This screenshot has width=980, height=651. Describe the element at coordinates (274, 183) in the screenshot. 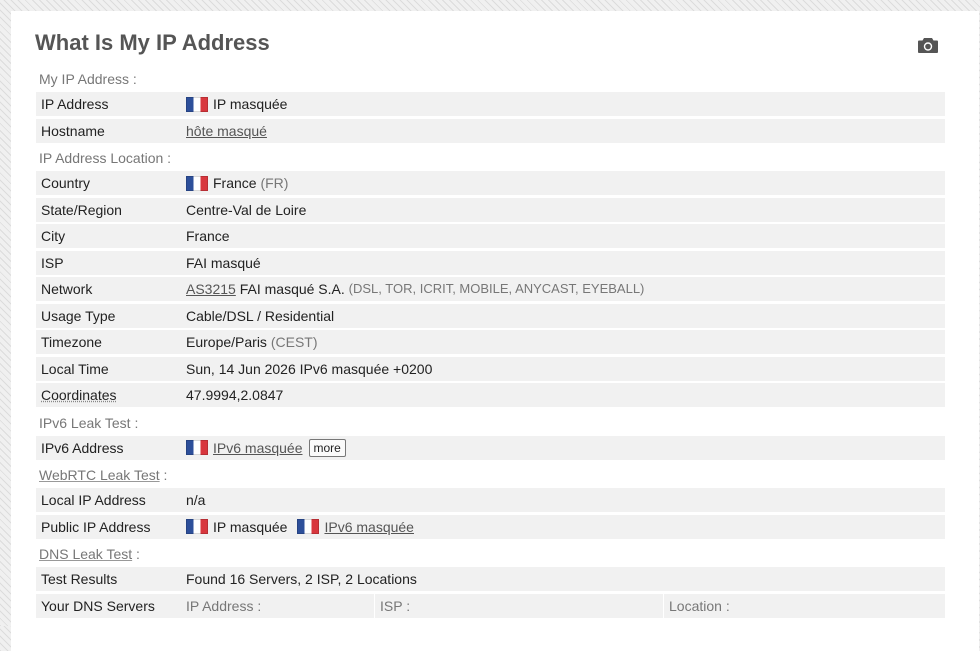

I see `country-code: (FR)` at that location.